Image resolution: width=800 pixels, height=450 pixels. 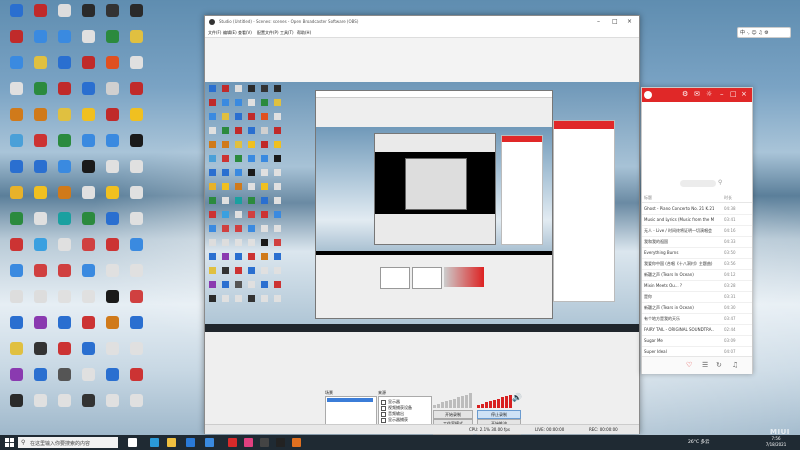 I want to click on app-pink-icon, so click(x=248, y=442).